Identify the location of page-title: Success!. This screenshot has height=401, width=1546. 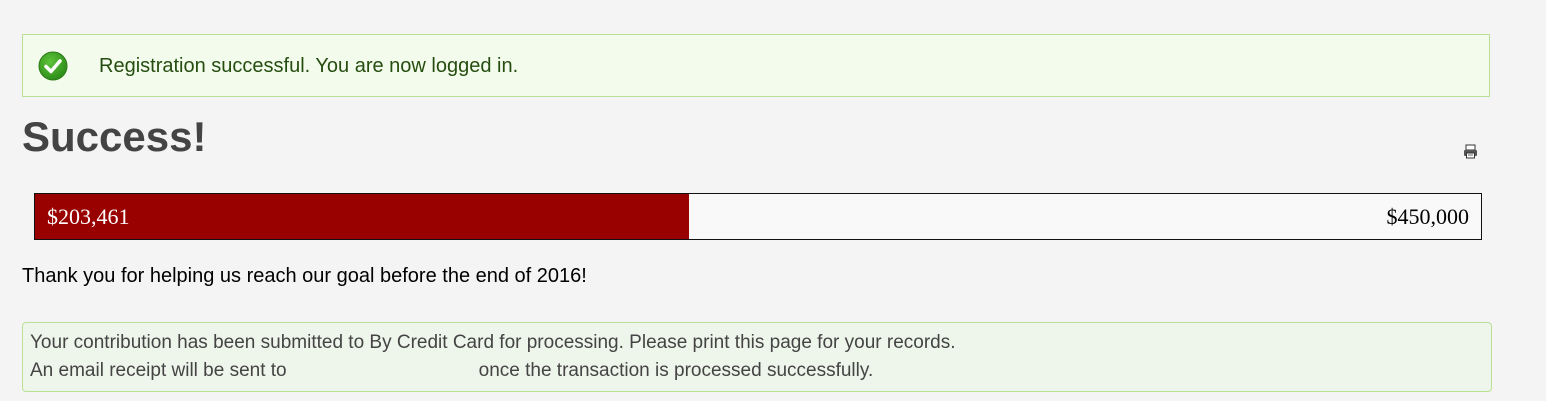
(114, 136).